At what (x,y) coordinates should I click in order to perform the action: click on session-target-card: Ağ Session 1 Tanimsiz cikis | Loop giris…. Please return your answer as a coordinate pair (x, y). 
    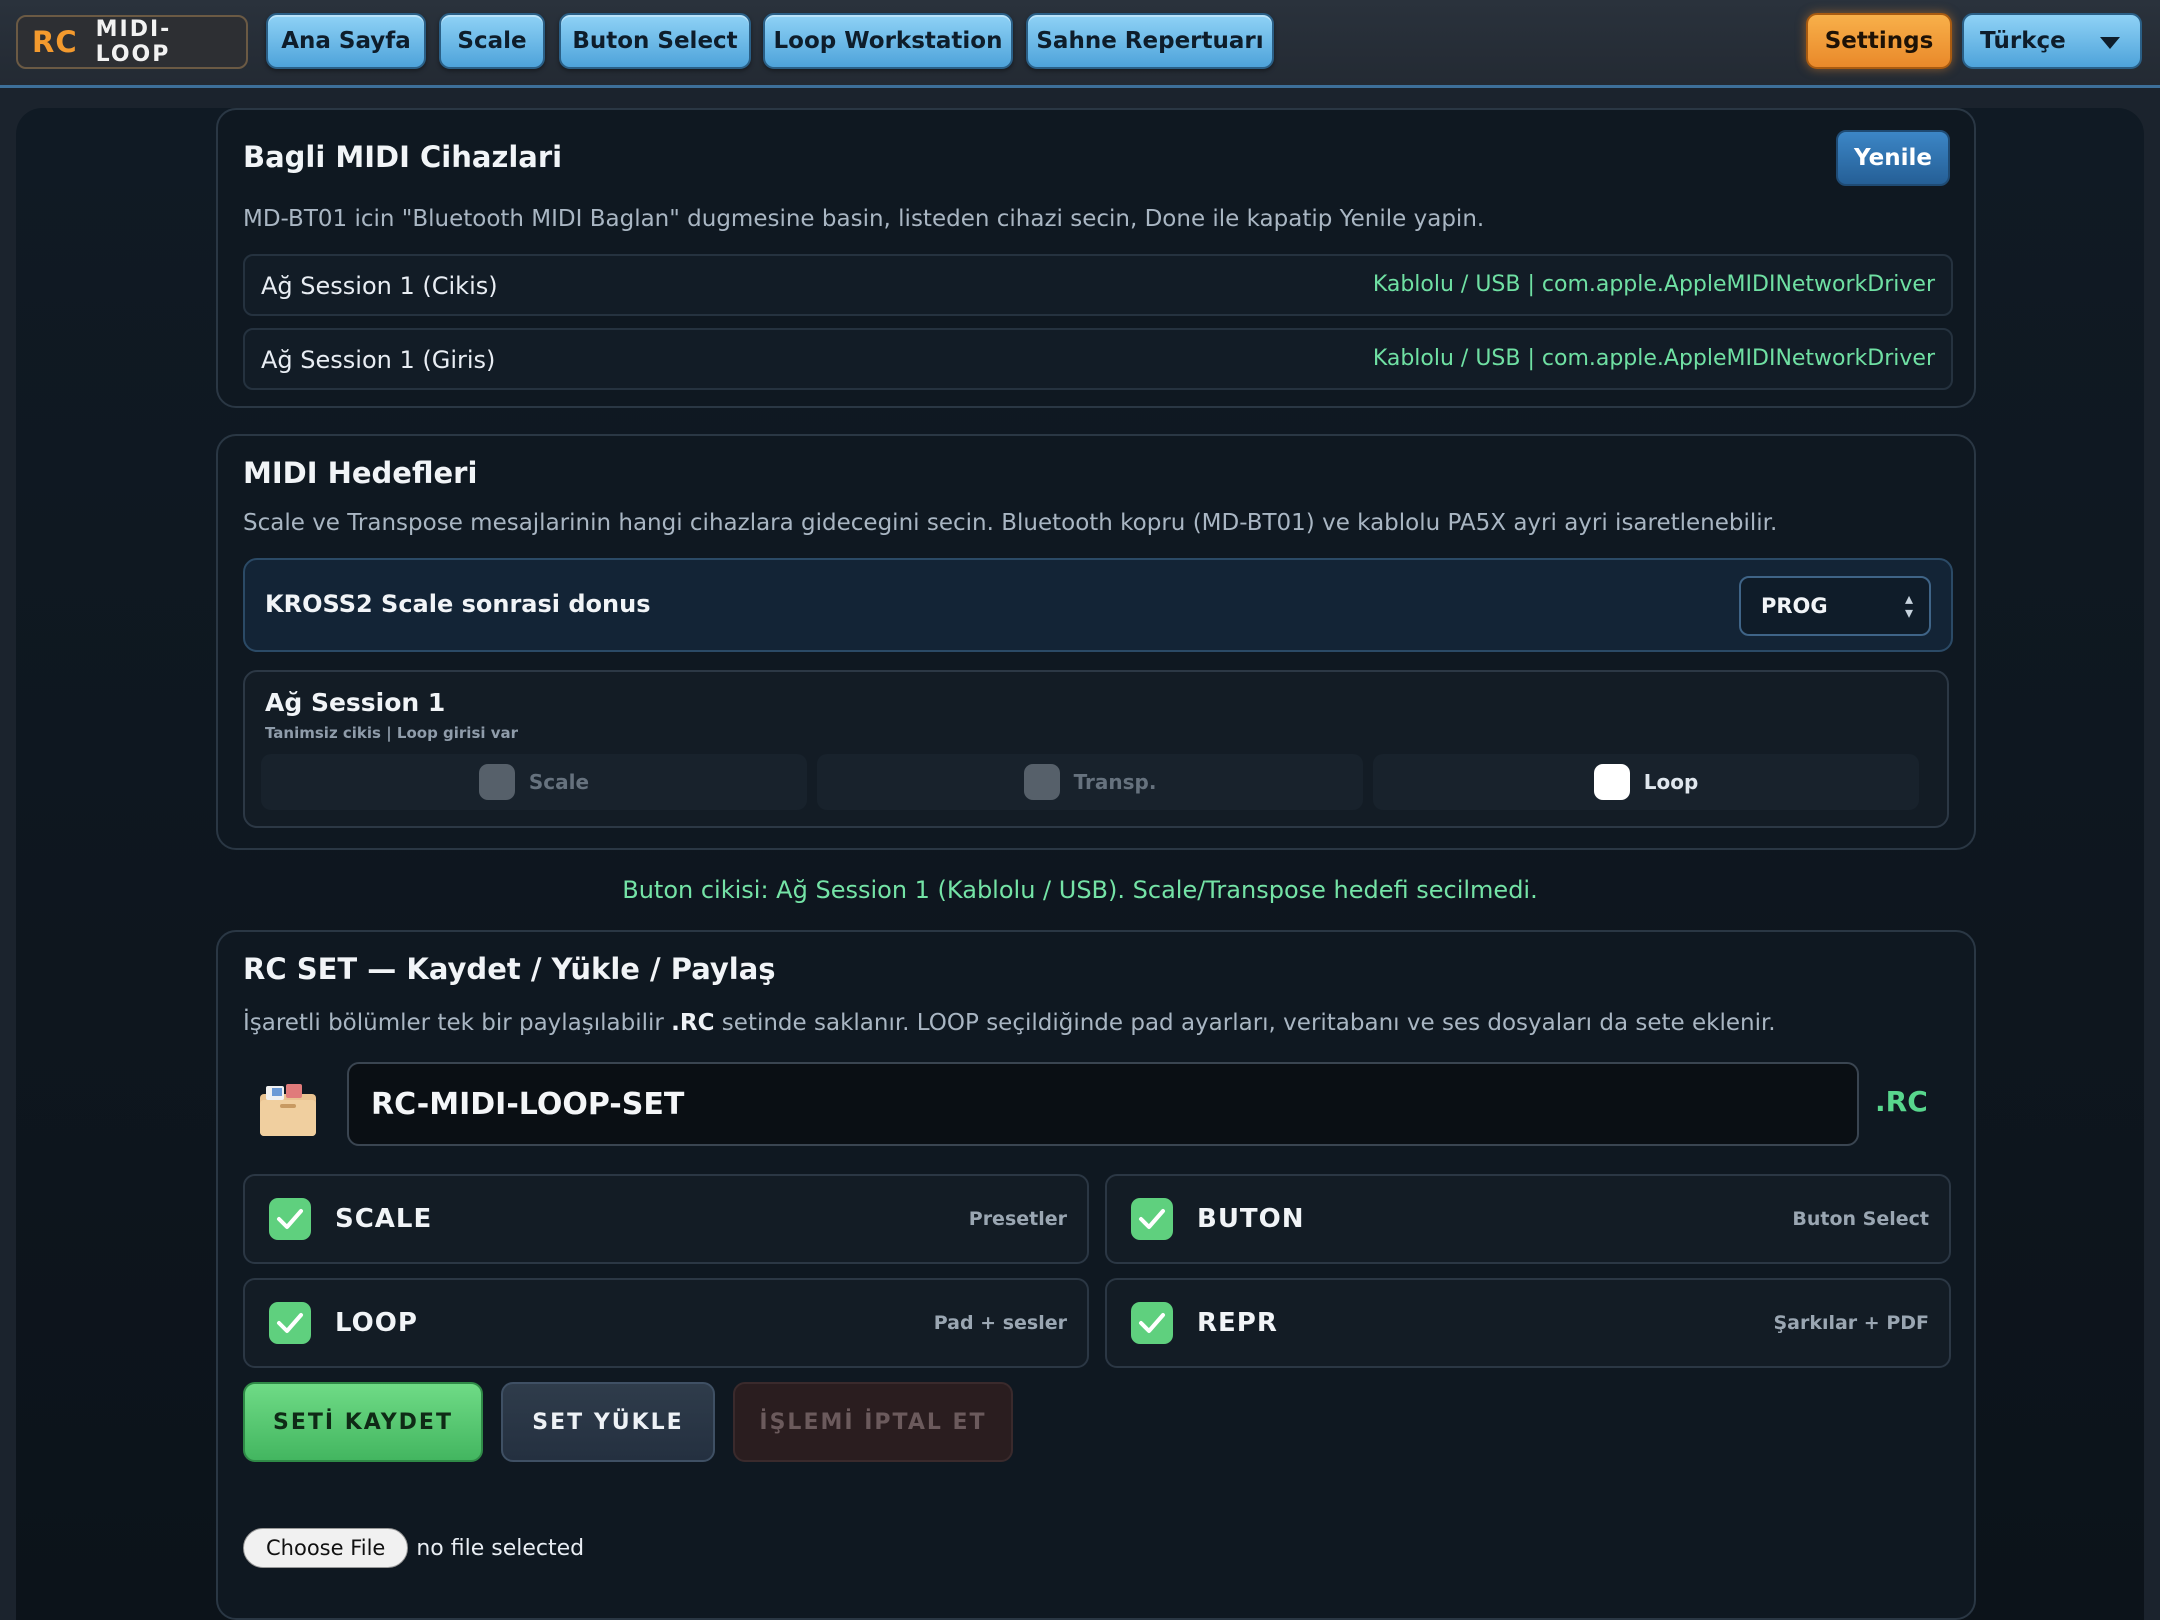
    Looking at the image, I should click on (1096, 749).